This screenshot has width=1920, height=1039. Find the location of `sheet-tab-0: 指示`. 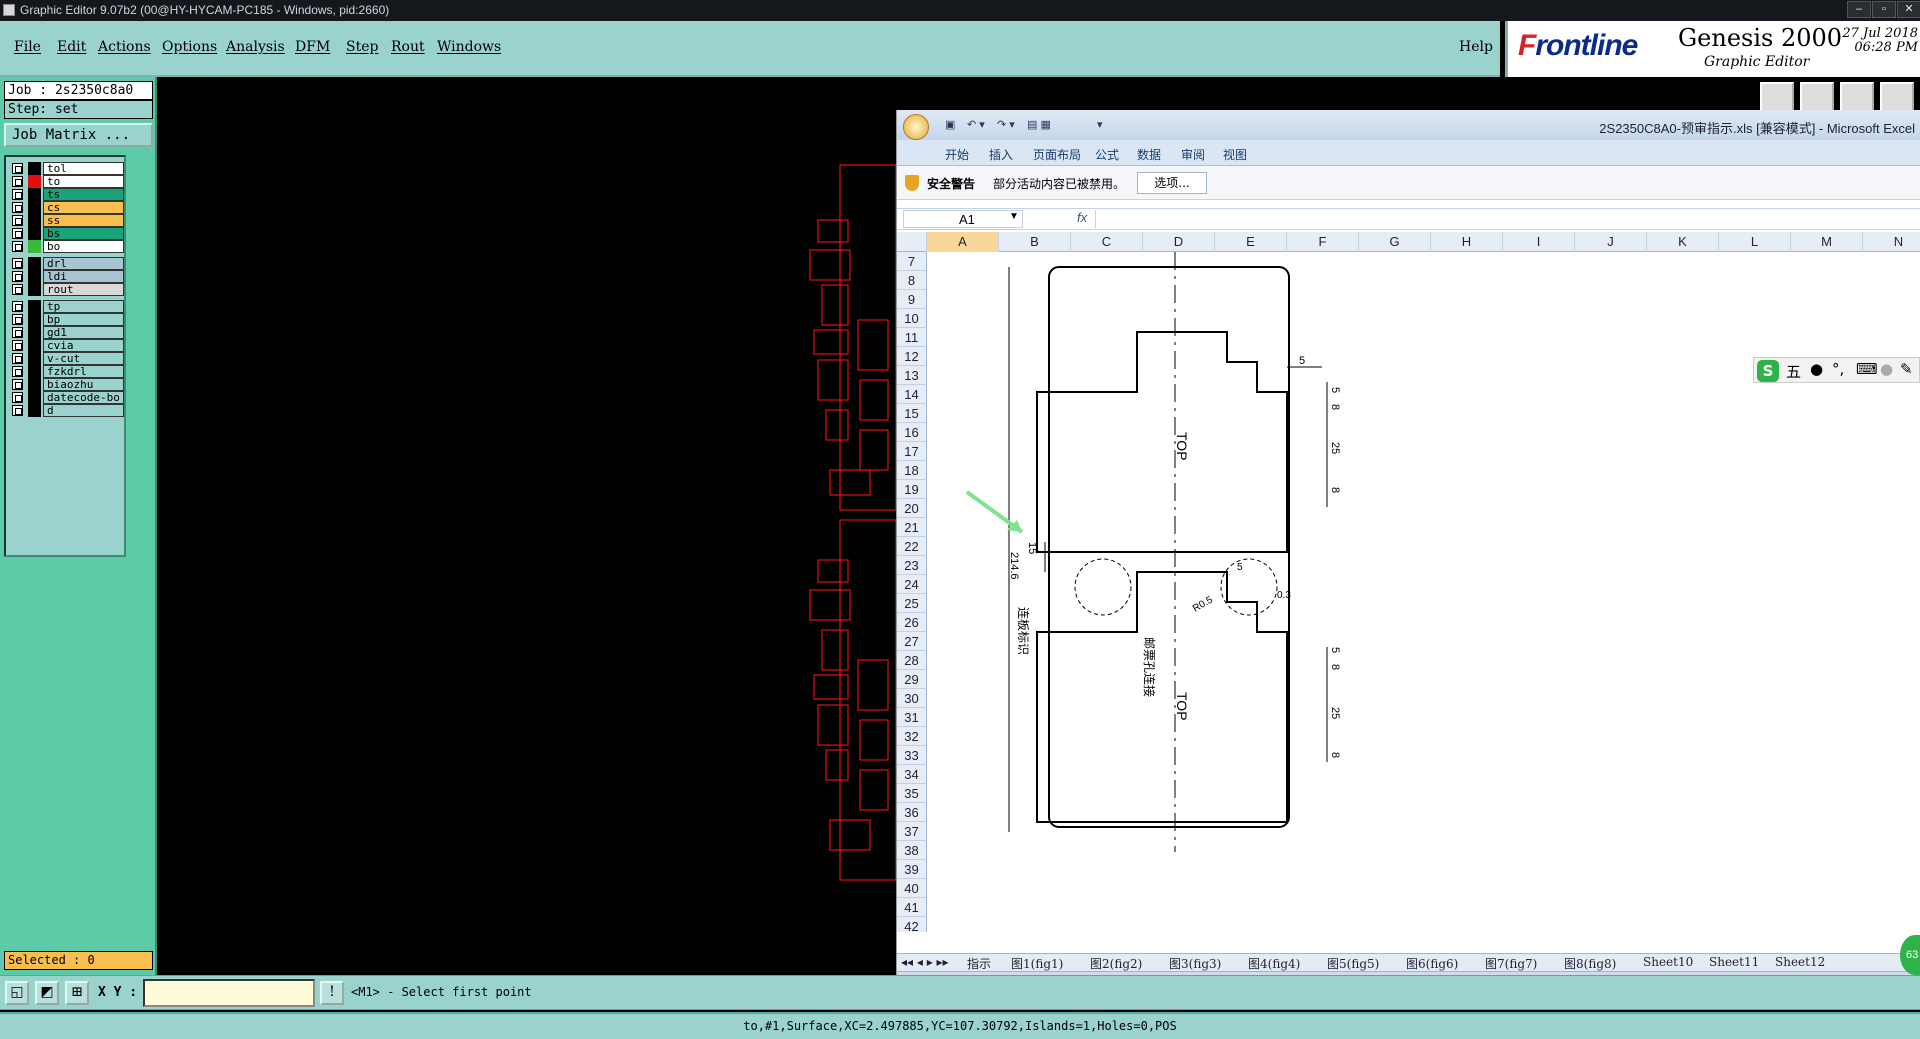

sheet-tab-0: 指示 is located at coordinates (979, 963).